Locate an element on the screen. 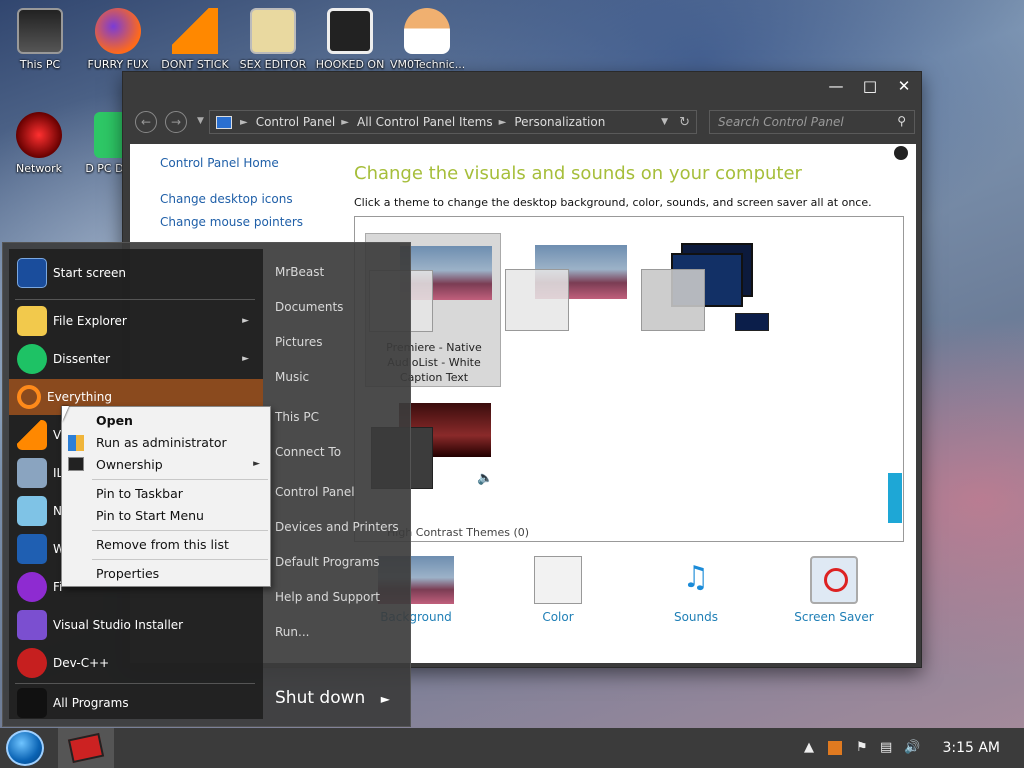 The width and height of the screenshot is (1024, 768). recent-dropdown-icon: ▼ is located at coordinates (200, 121).